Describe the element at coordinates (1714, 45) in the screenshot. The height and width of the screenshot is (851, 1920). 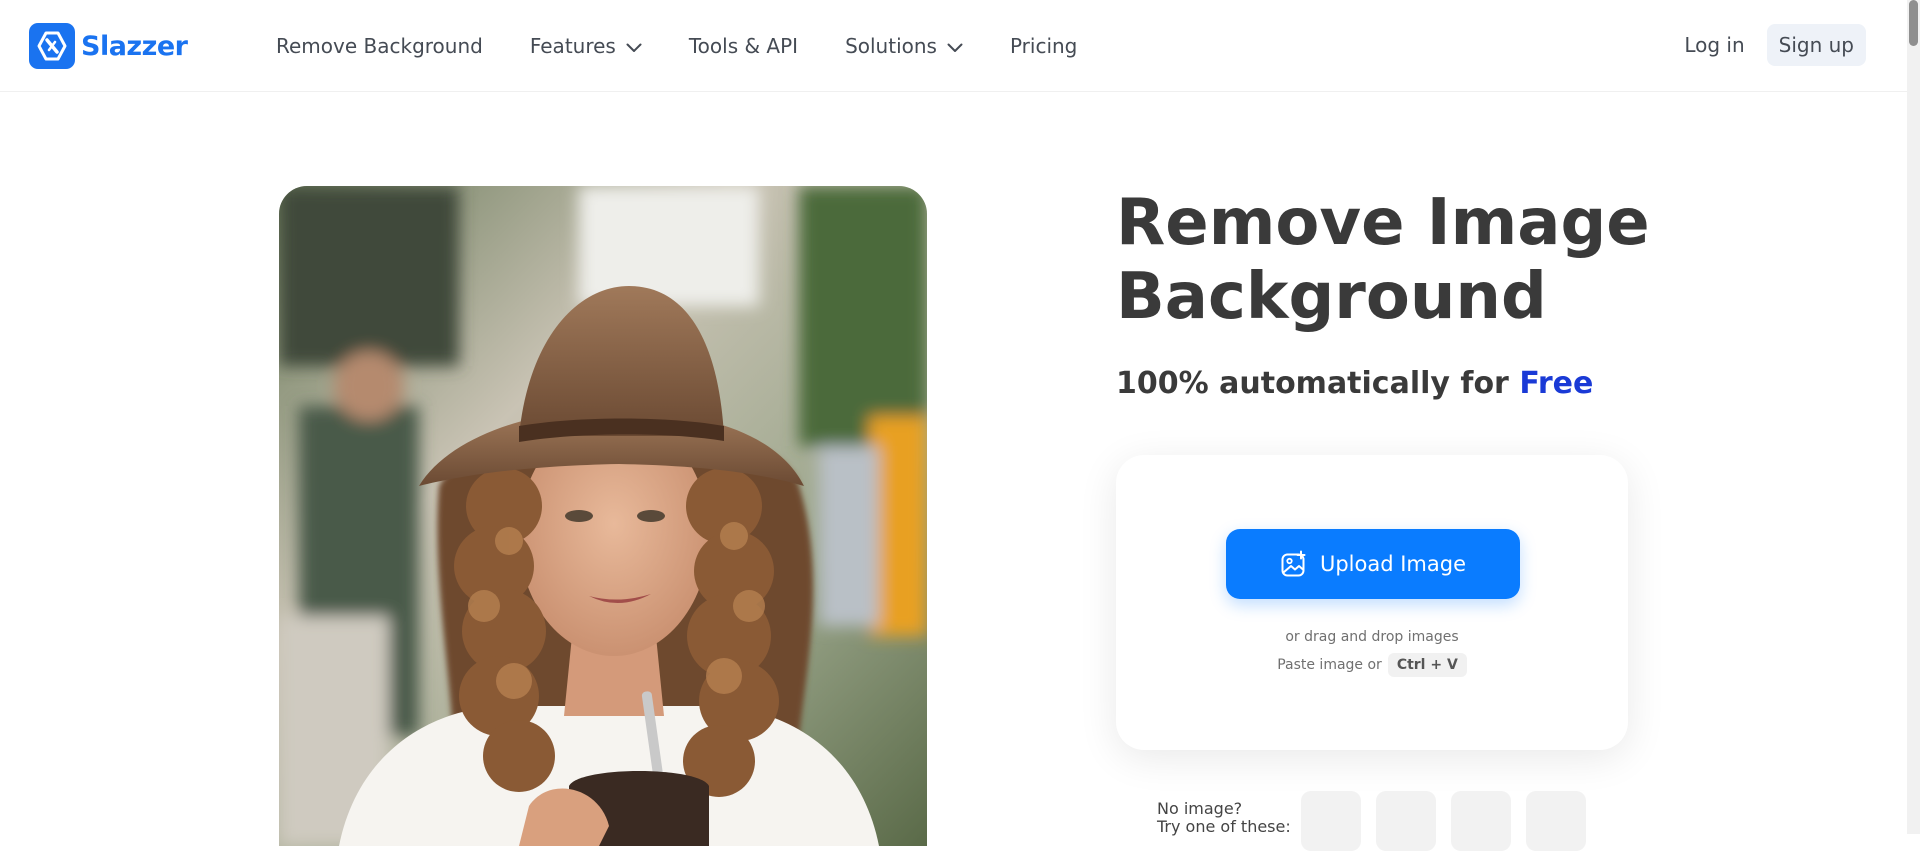
I see `login-link: Log in` at that location.